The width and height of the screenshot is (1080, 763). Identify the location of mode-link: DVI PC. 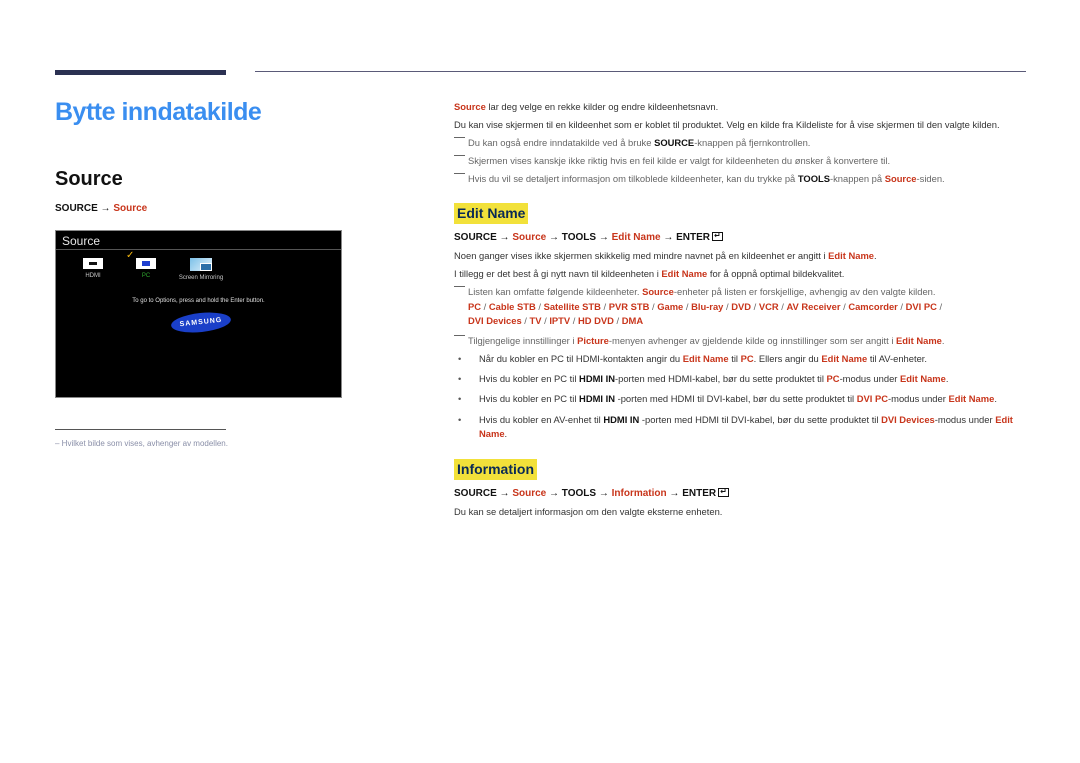
(872, 399).